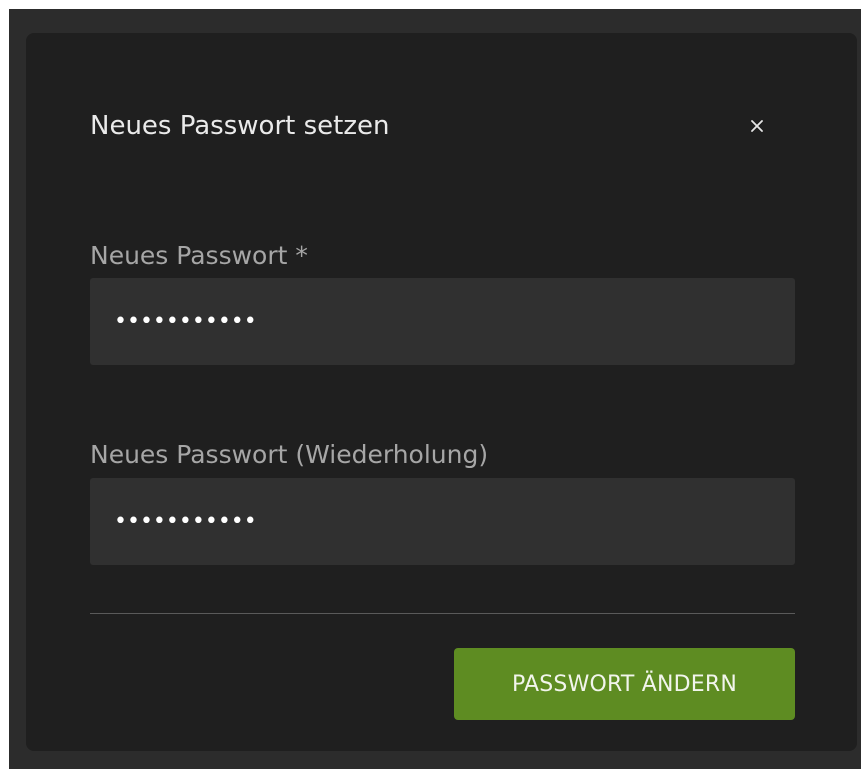  Describe the element at coordinates (199, 255) in the screenshot. I see `new-password-label: Neues Passwort *` at that location.